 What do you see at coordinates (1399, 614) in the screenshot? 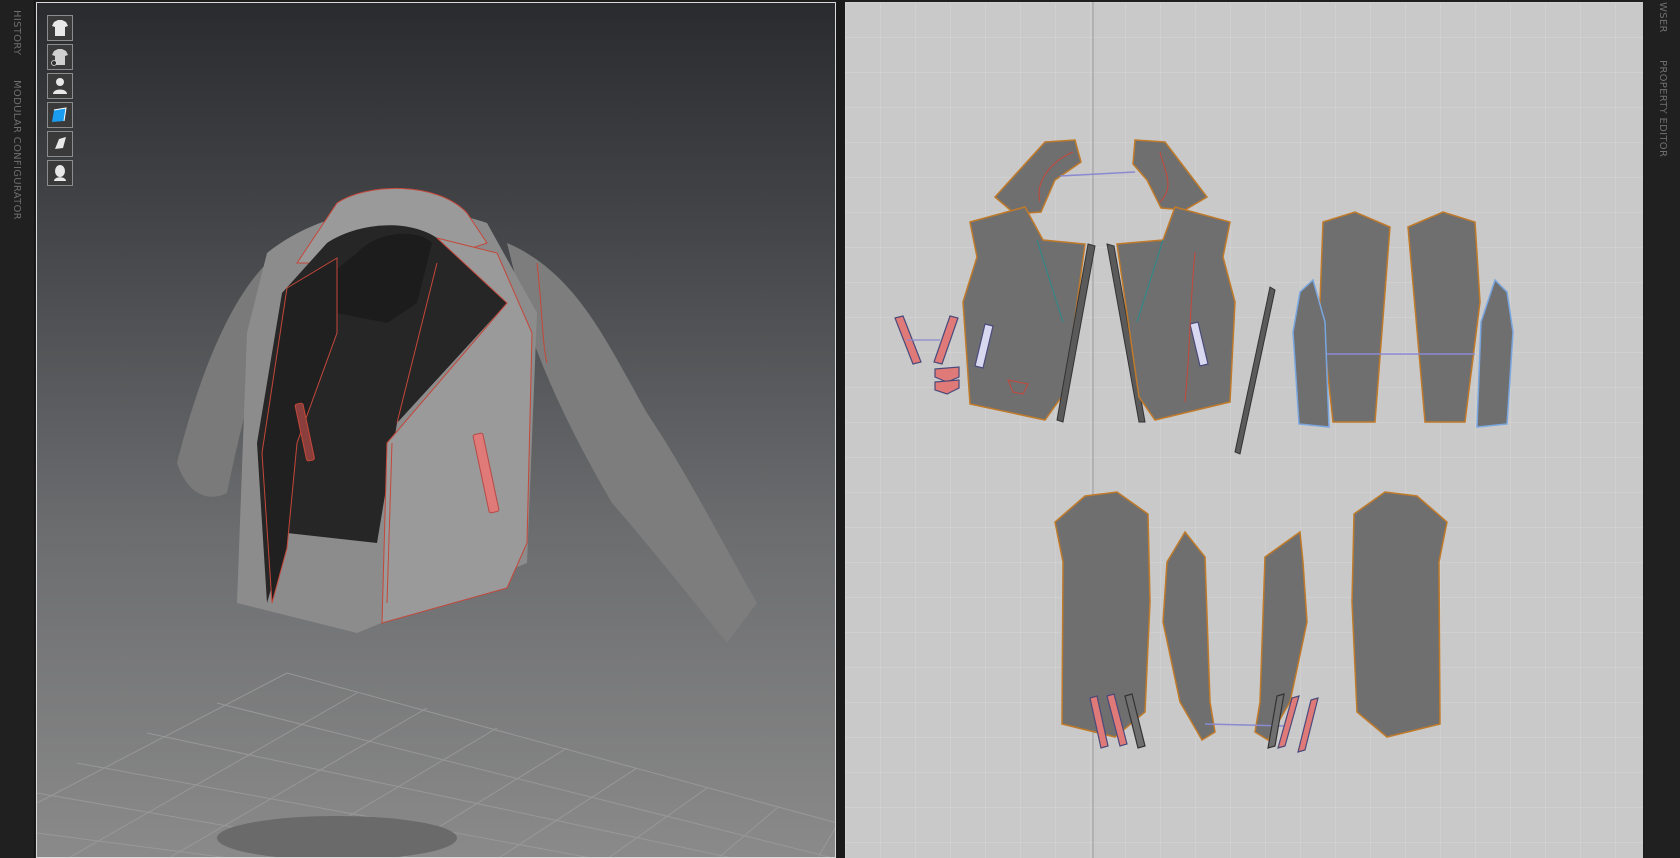
I see `sleeve-right` at bounding box center [1399, 614].